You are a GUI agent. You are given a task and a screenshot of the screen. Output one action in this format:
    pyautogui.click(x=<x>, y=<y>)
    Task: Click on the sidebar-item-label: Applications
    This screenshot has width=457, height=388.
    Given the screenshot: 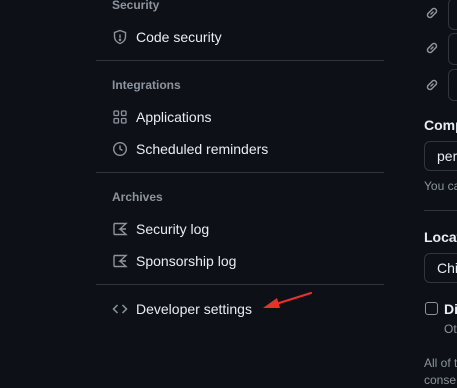 What is the action you would take?
    pyautogui.click(x=174, y=117)
    